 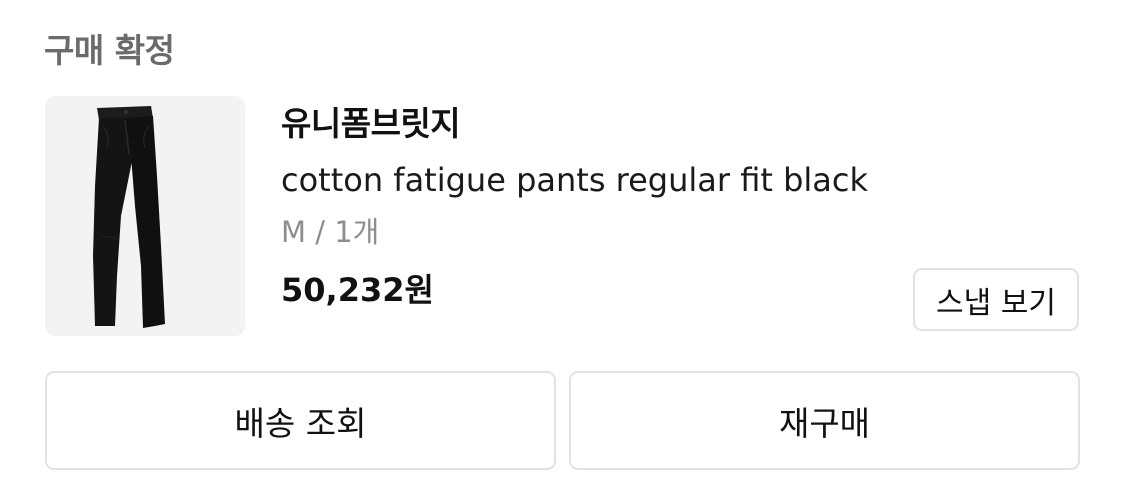 What do you see at coordinates (996, 299) in the screenshot?
I see `snap-view-button: 스냅 보기` at bounding box center [996, 299].